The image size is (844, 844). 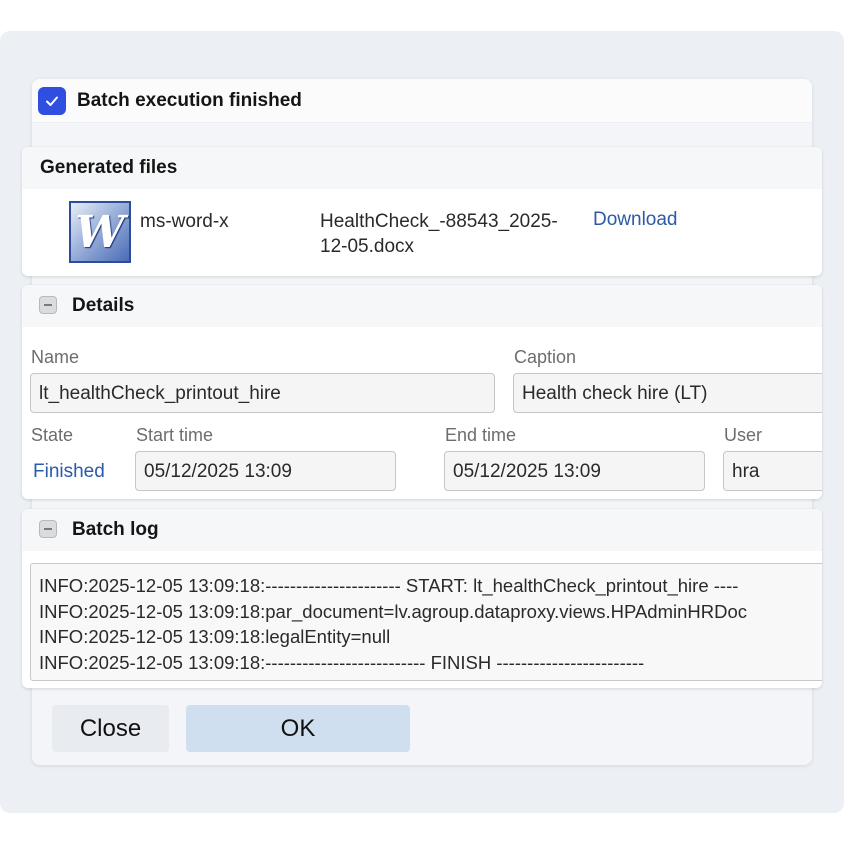 What do you see at coordinates (103, 305) in the screenshot?
I see `details-title: Details` at bounding box center [103, 305].